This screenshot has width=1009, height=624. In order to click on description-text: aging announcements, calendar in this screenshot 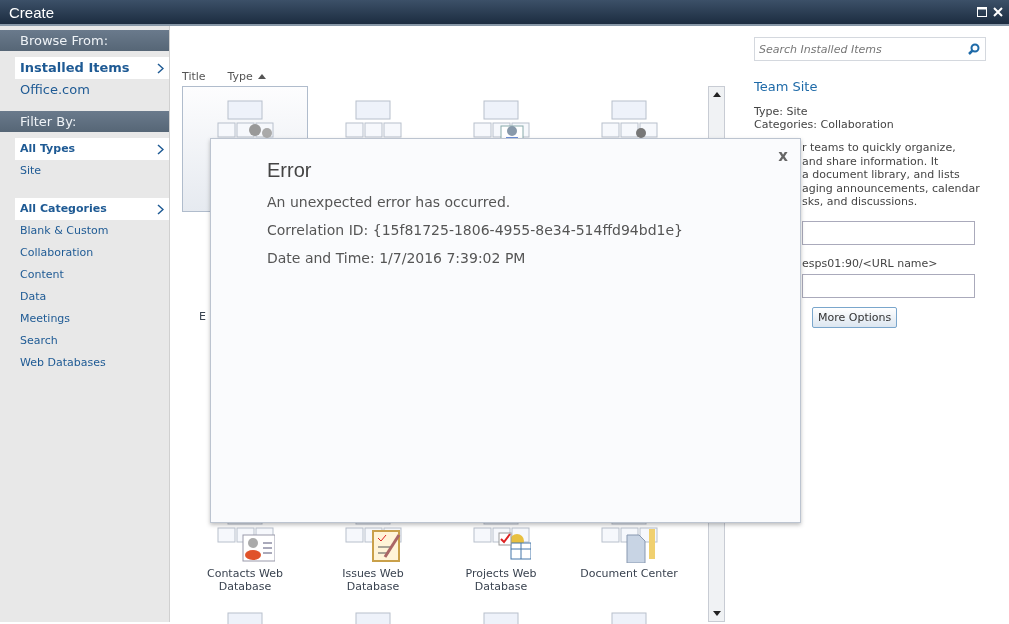, I will do `click(891, 188)`.